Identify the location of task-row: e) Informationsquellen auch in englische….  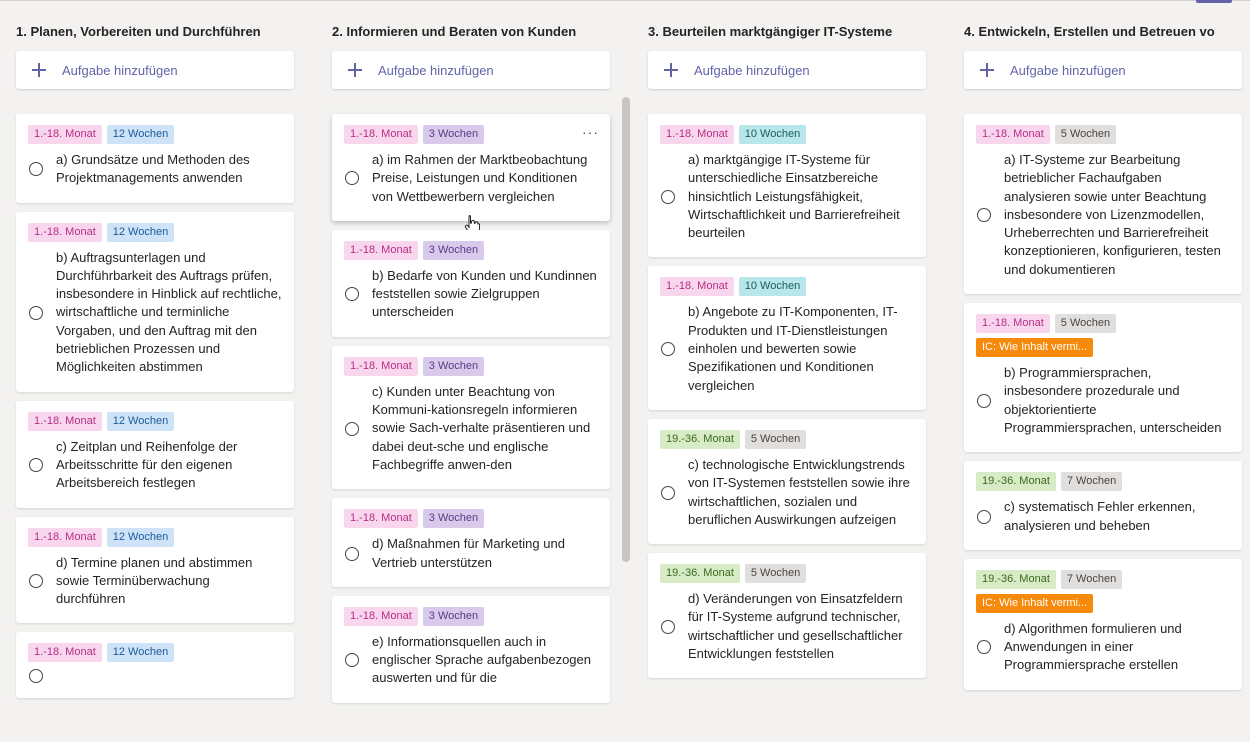
(471, 660).